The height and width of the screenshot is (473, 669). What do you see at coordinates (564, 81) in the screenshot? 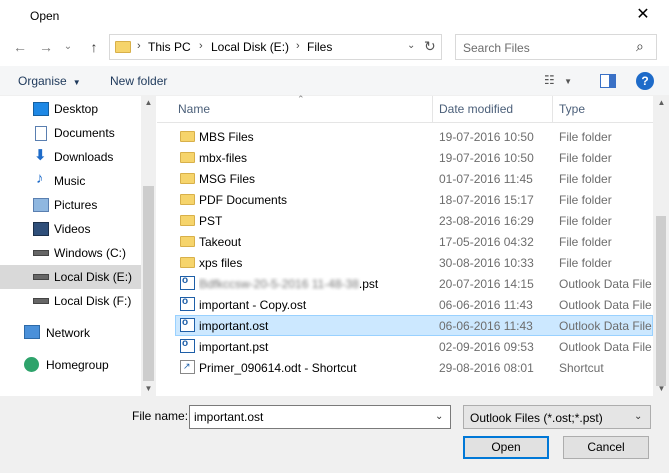
I see `change-view-button: ☷ ▼` at bounding box center [564, 81].